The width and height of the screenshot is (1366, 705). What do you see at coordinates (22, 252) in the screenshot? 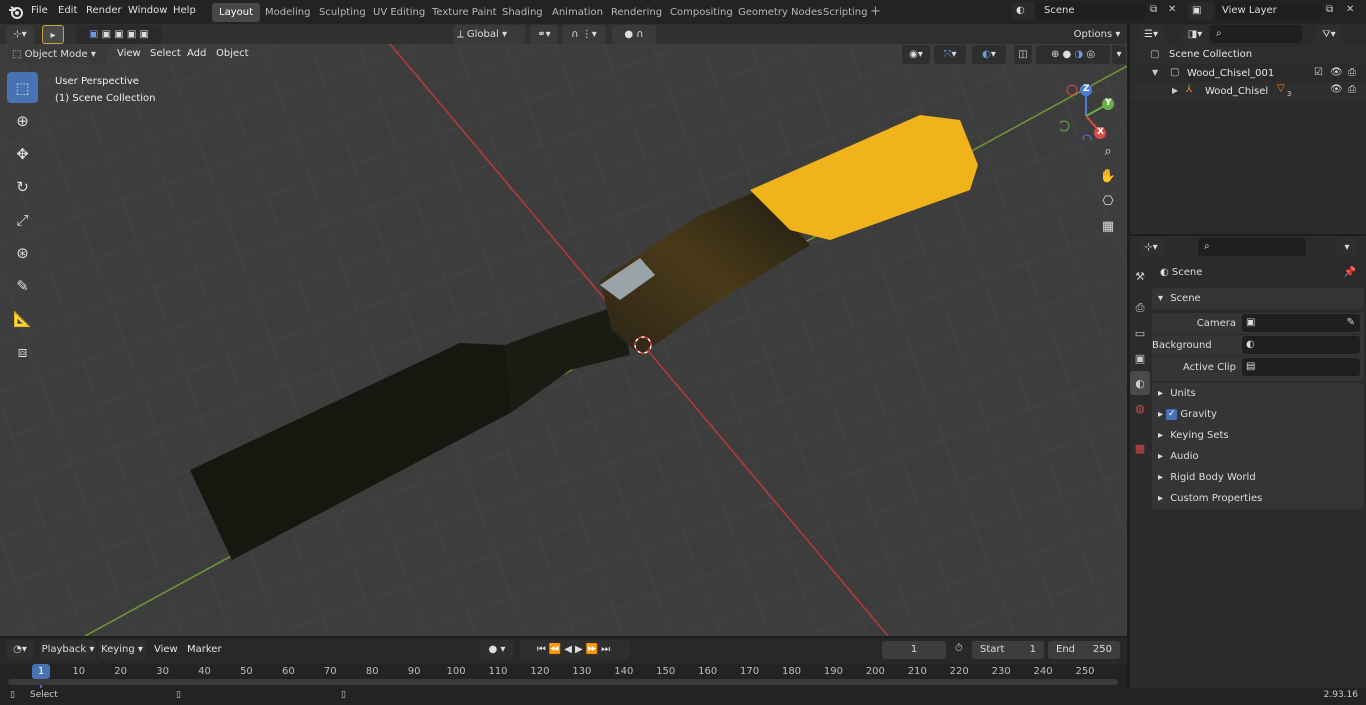
I see `transform-icon: ⊛` at bounding box center [22, 252].